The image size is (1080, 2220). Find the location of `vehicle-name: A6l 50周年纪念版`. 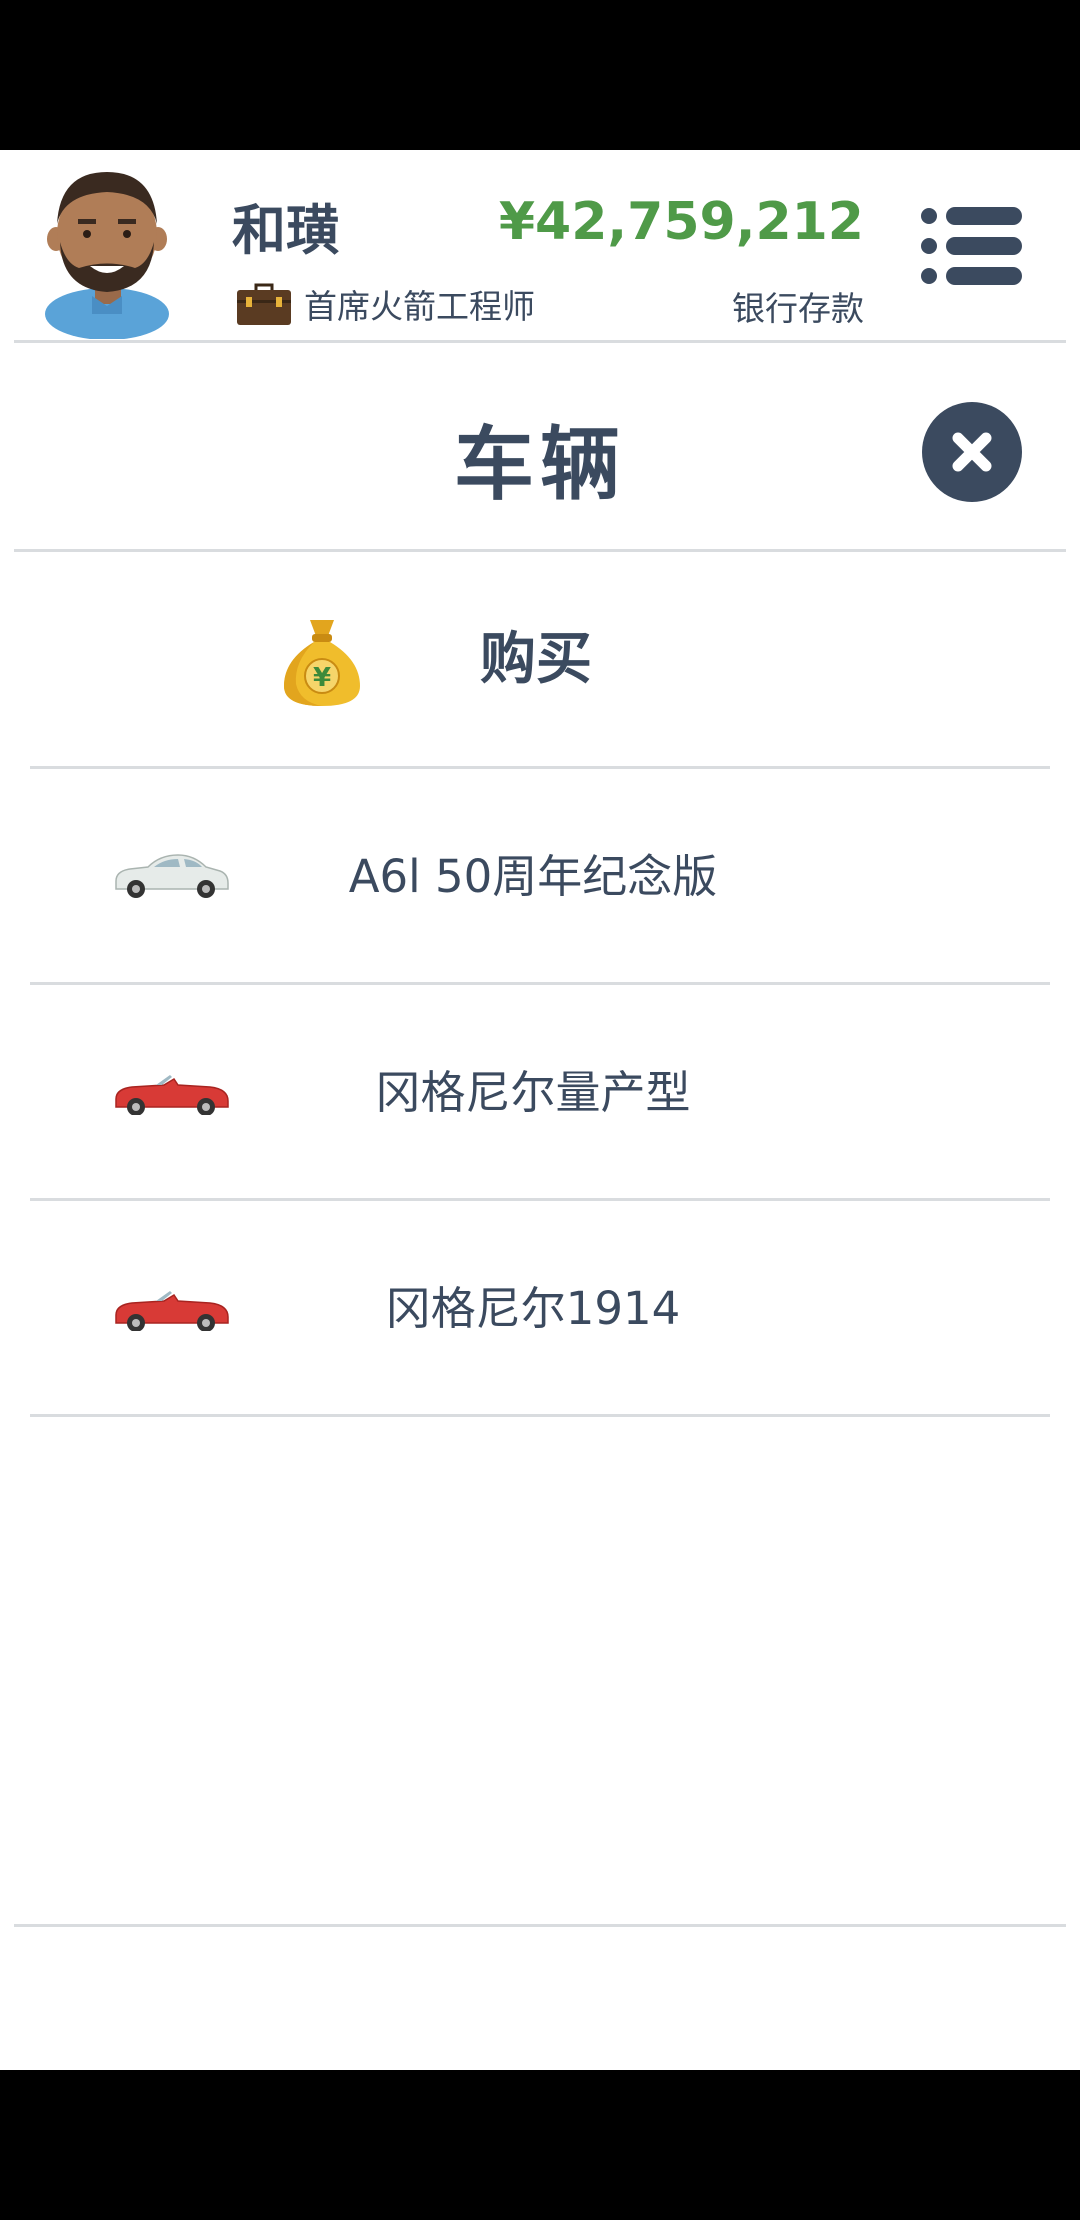

vehicle-name: A6l 50周年纪念版 is located at coordinates (533, 876).